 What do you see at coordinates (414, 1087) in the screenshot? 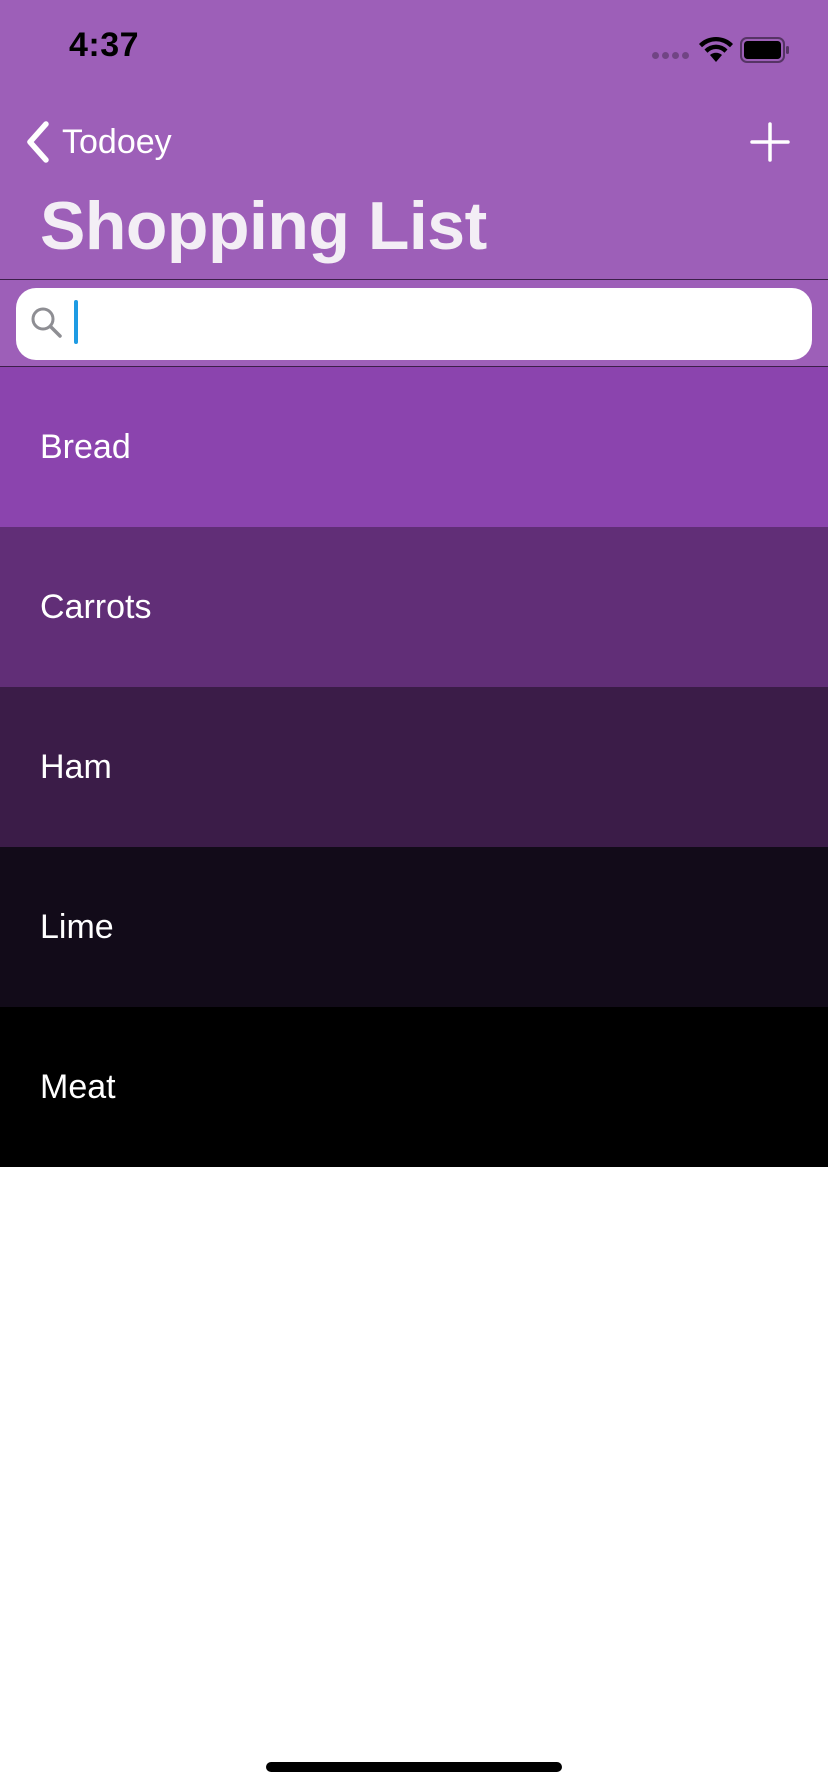
I see `list-item: Meat` at bounding box center [414, 1087].